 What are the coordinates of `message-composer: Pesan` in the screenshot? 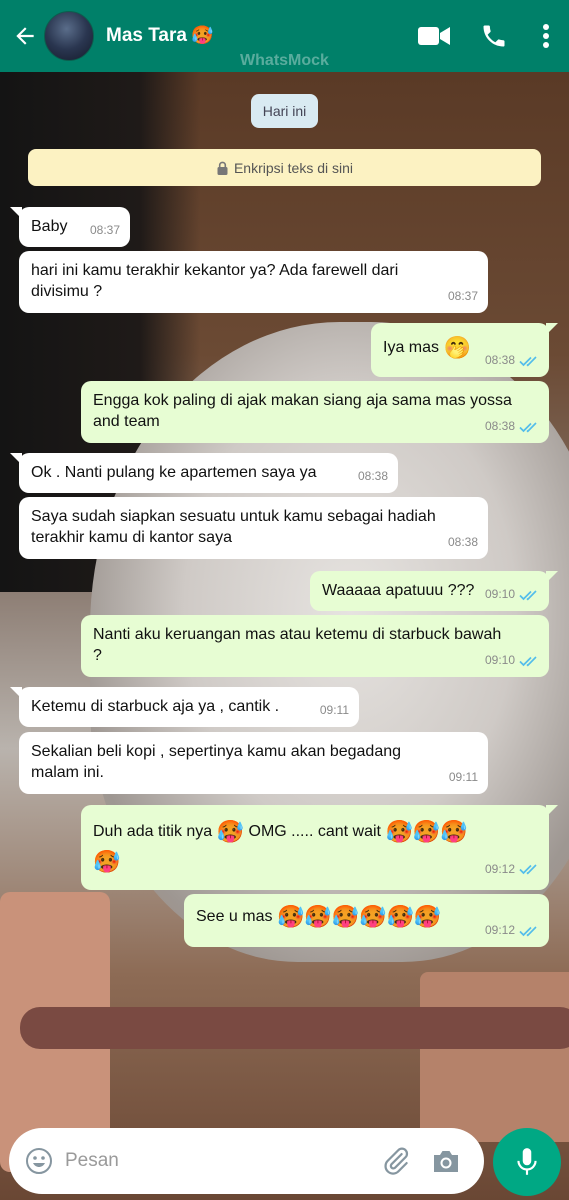 It's located at (246, 1161).